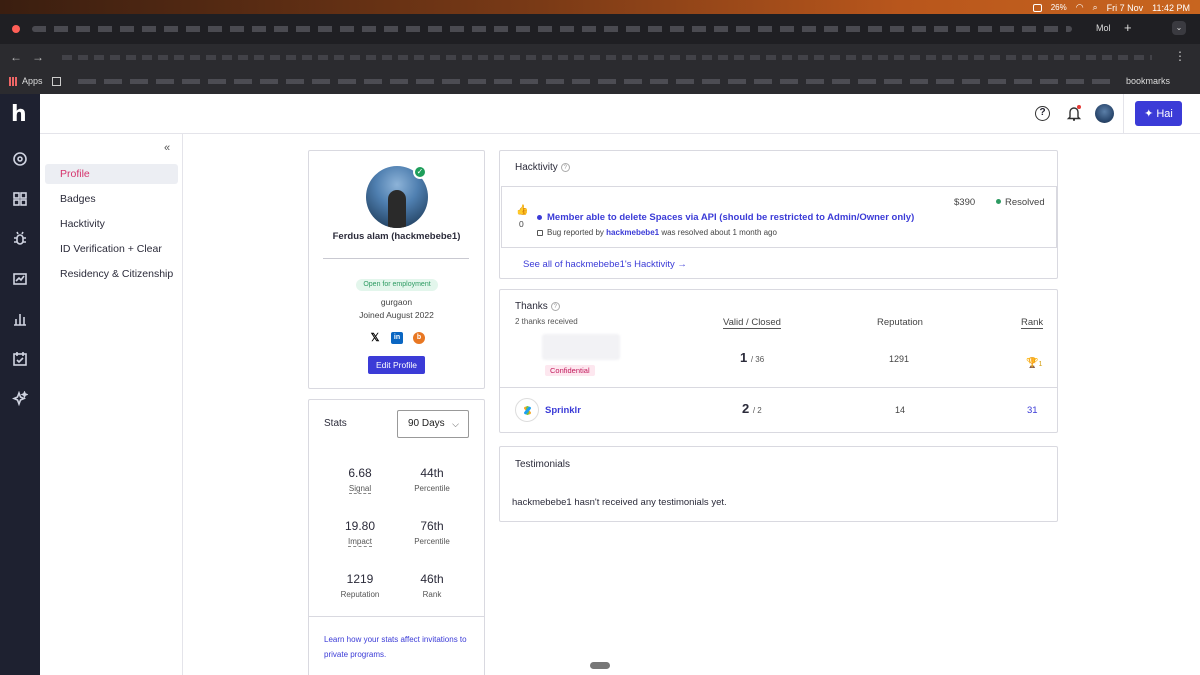 This screenshot has width=1200, height=675. I want to click on edit-profile-button: Edit Profile, so click(396, 365).